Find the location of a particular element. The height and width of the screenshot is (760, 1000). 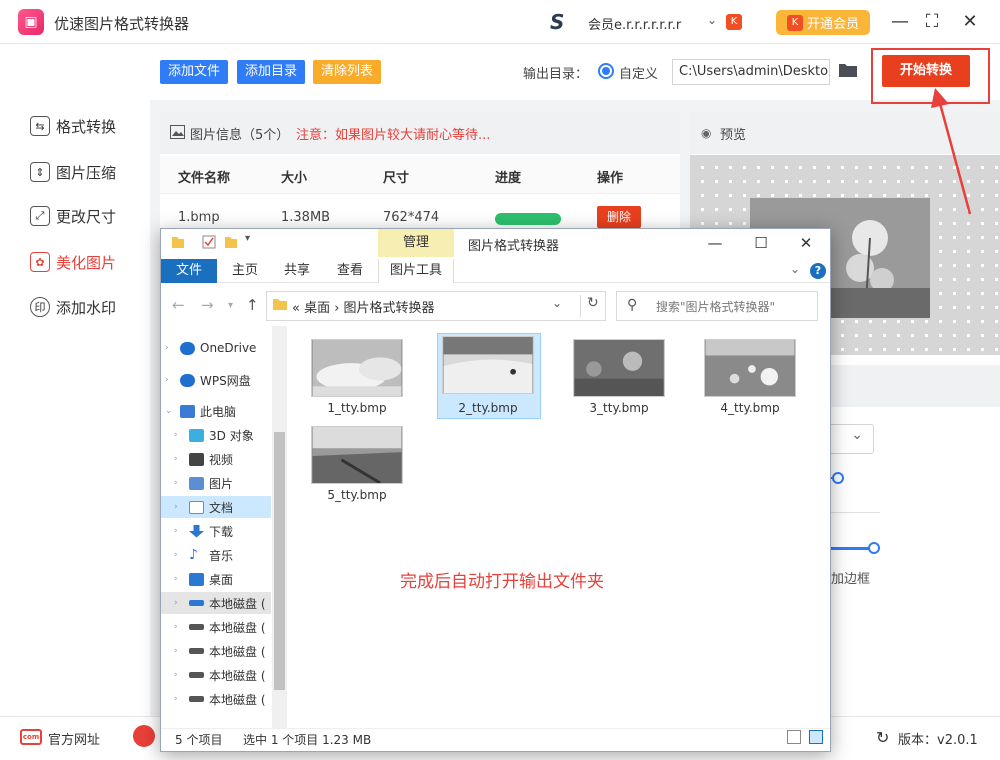

start-convert-button: 开始转换 is located at coordinates (926, 71).